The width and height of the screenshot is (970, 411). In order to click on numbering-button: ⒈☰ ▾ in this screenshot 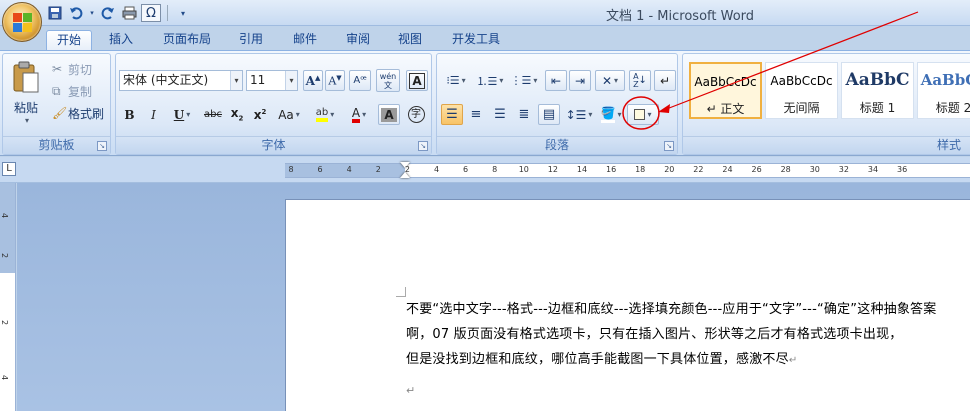, I will do `click(490, 80)`.